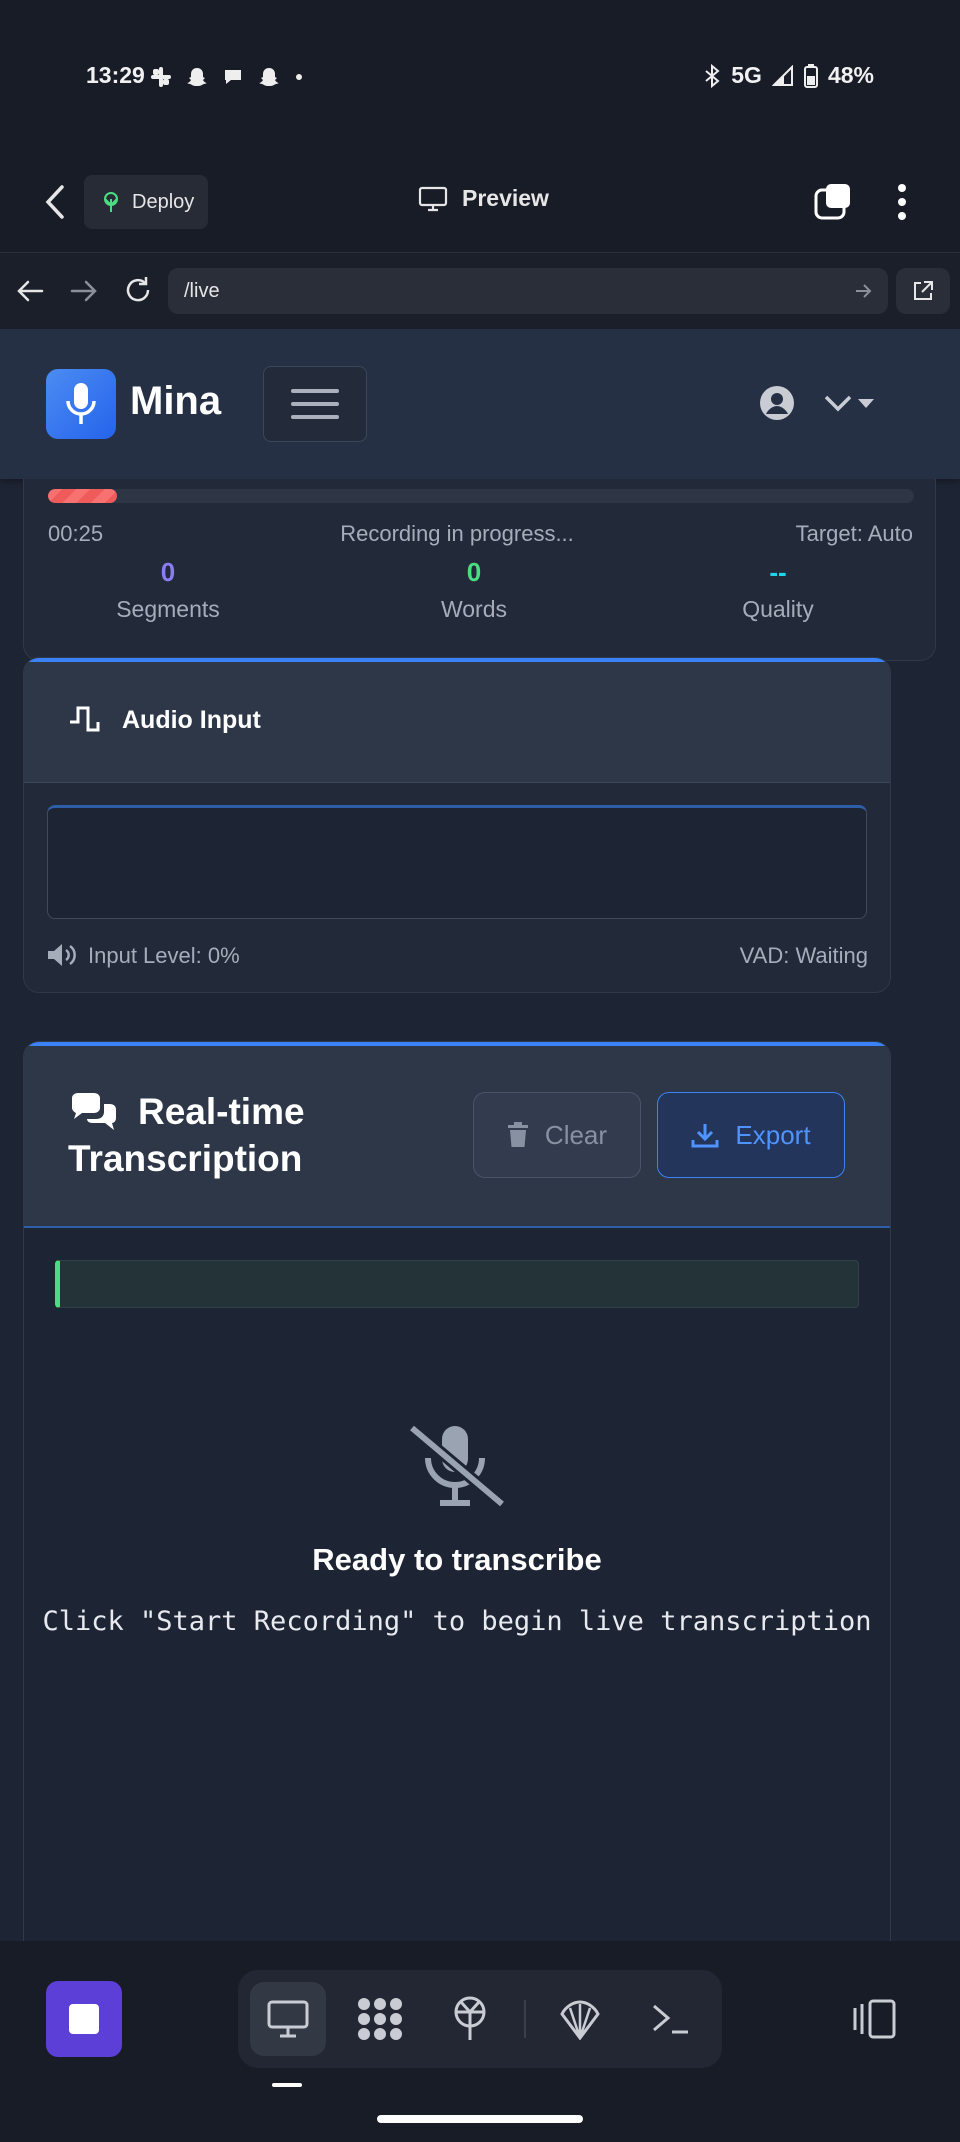 This screenshot has height=2142, width=960. I want to click on battery-label: 48%, so click(850, 75).